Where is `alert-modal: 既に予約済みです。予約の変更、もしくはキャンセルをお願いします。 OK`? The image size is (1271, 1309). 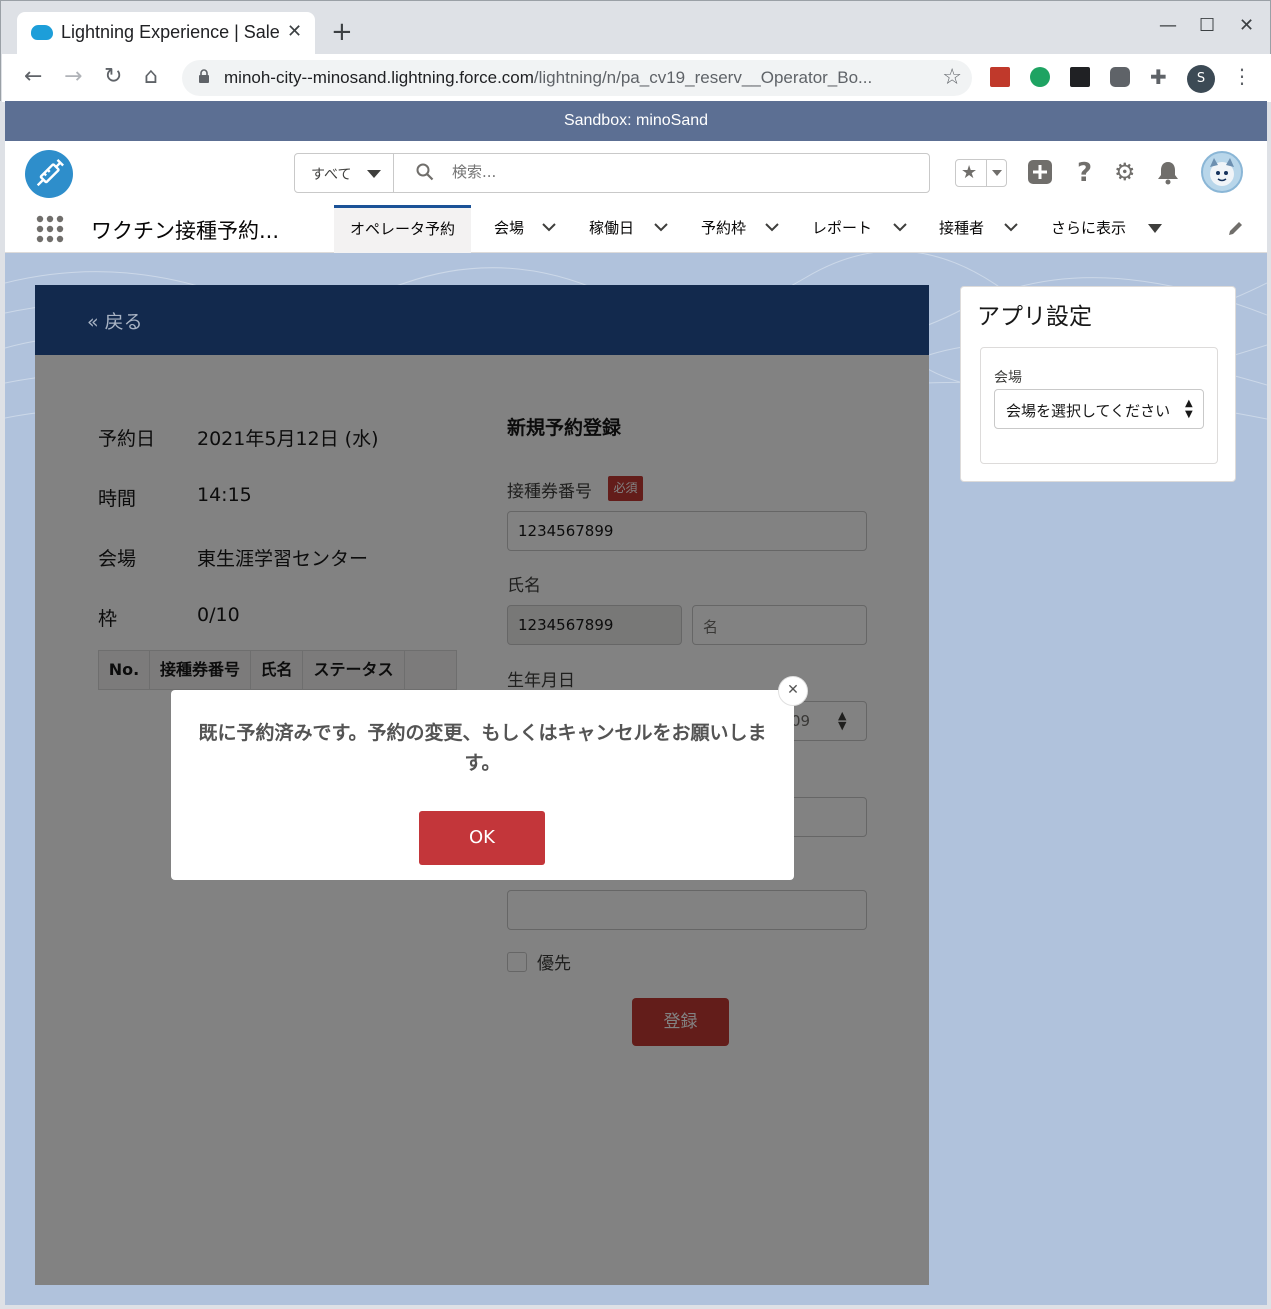 alert-modal: 既に予約済みです。予約の変更、もしくはキャンセルをお願いします。 OK is located at coordinates (482, 785).